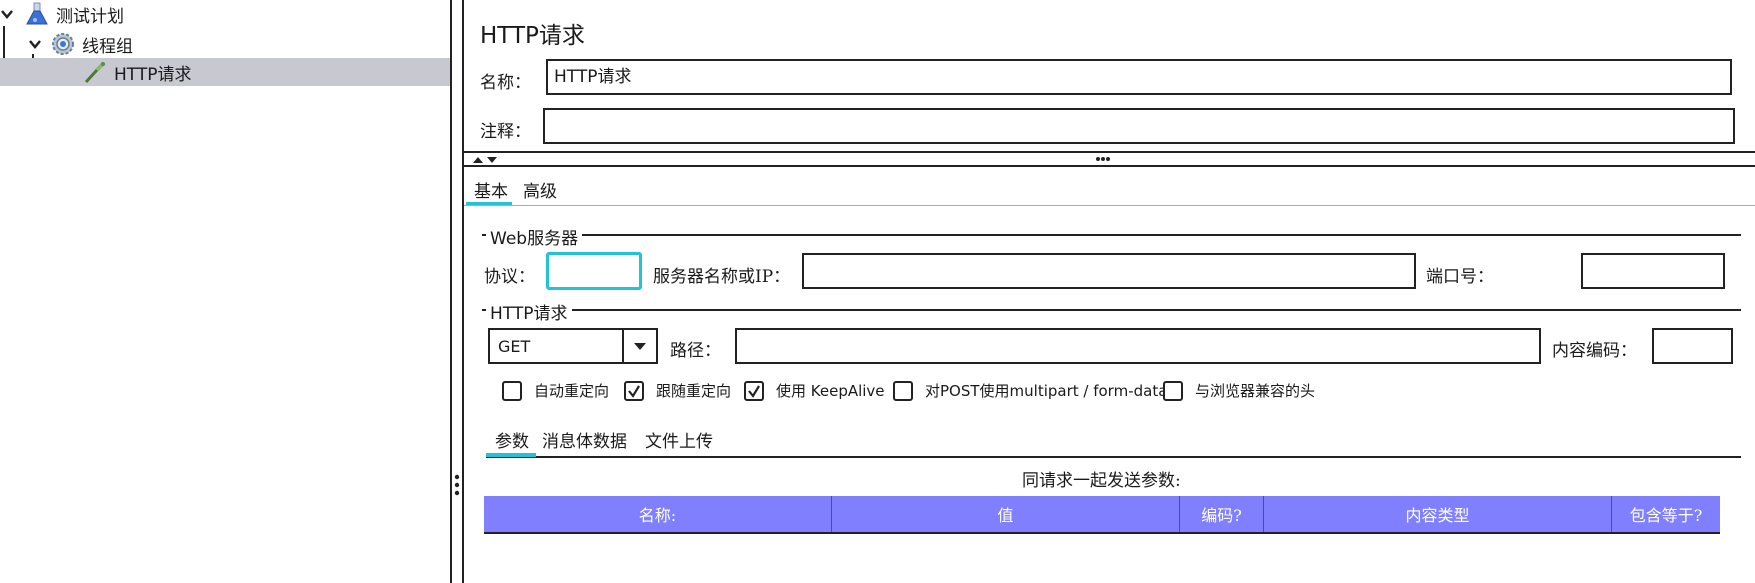 This screenshot has height=583, width=1755. Describe the element at coordinates (594, 271) in the screenshot. I see `protocol-field` at that location.